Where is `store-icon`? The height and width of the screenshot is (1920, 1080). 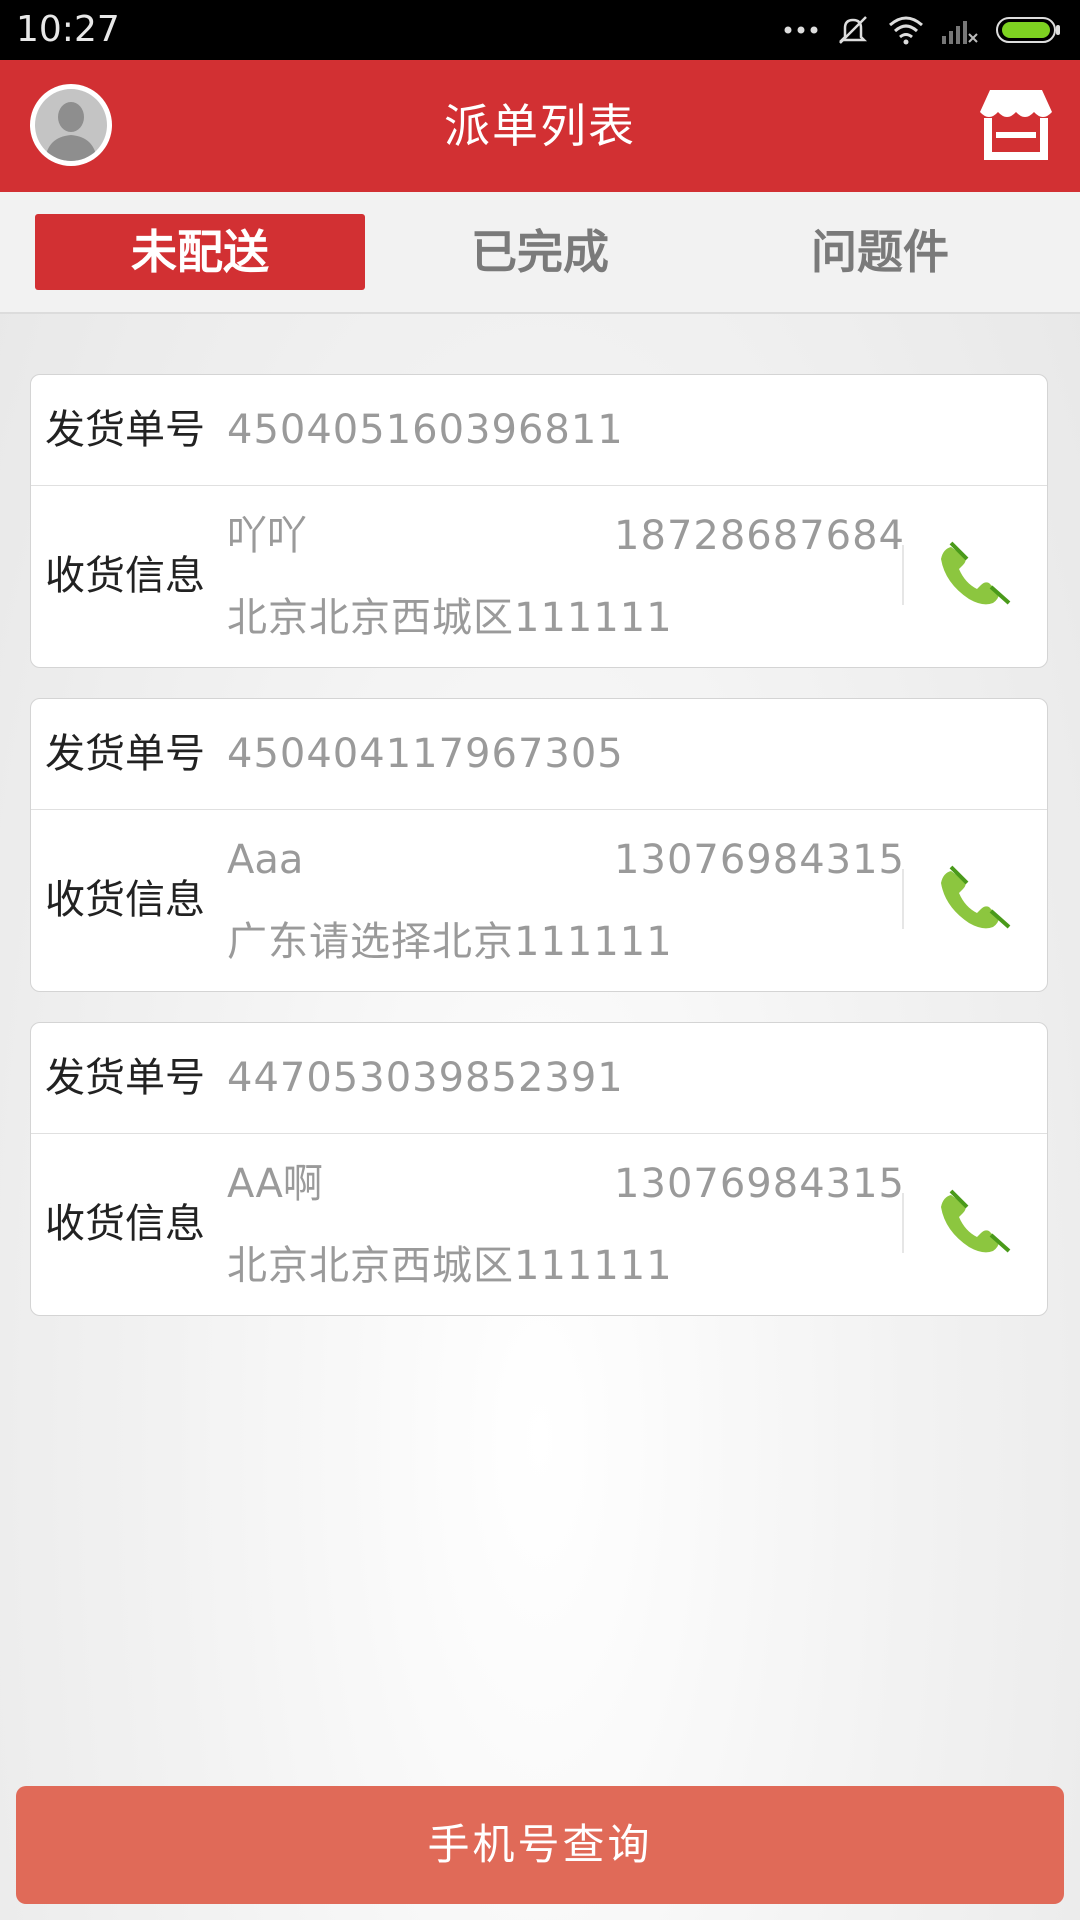
store-icon is located at coordinates (1016, 125).